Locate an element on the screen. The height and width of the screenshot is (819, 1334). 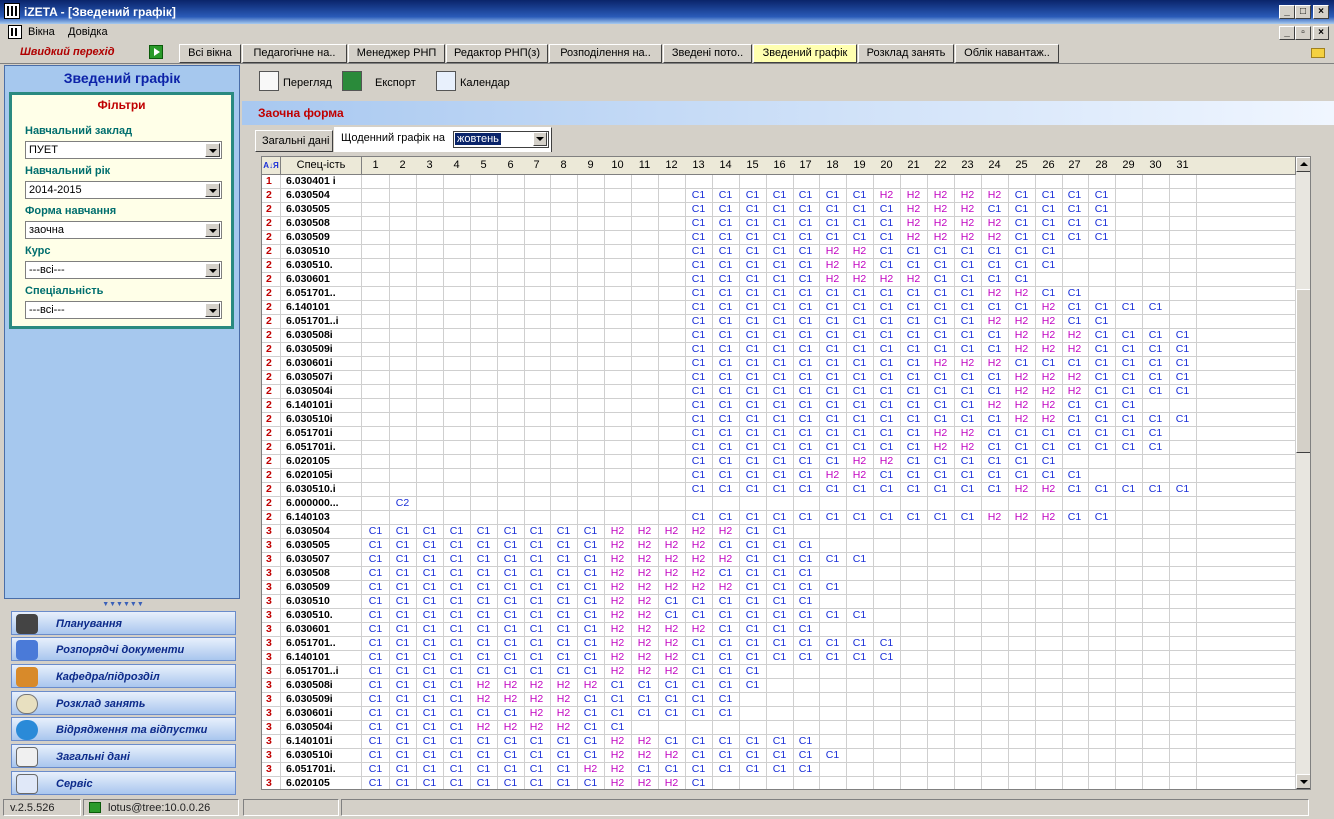
preview-icon is located at coordinates (269, 81).